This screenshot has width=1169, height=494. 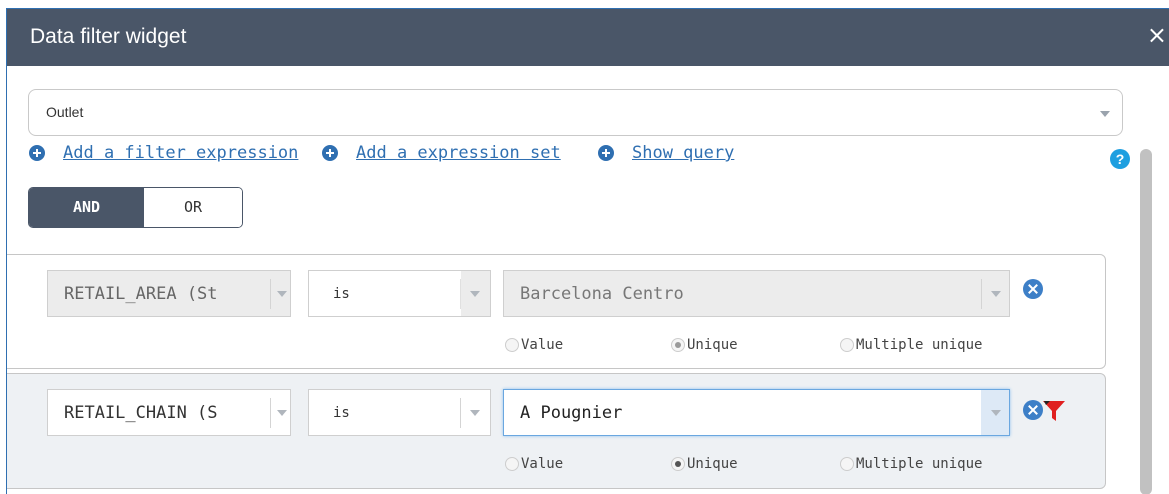 I want to click on logic-toggle: AND OR, so click(x=135, y=207).